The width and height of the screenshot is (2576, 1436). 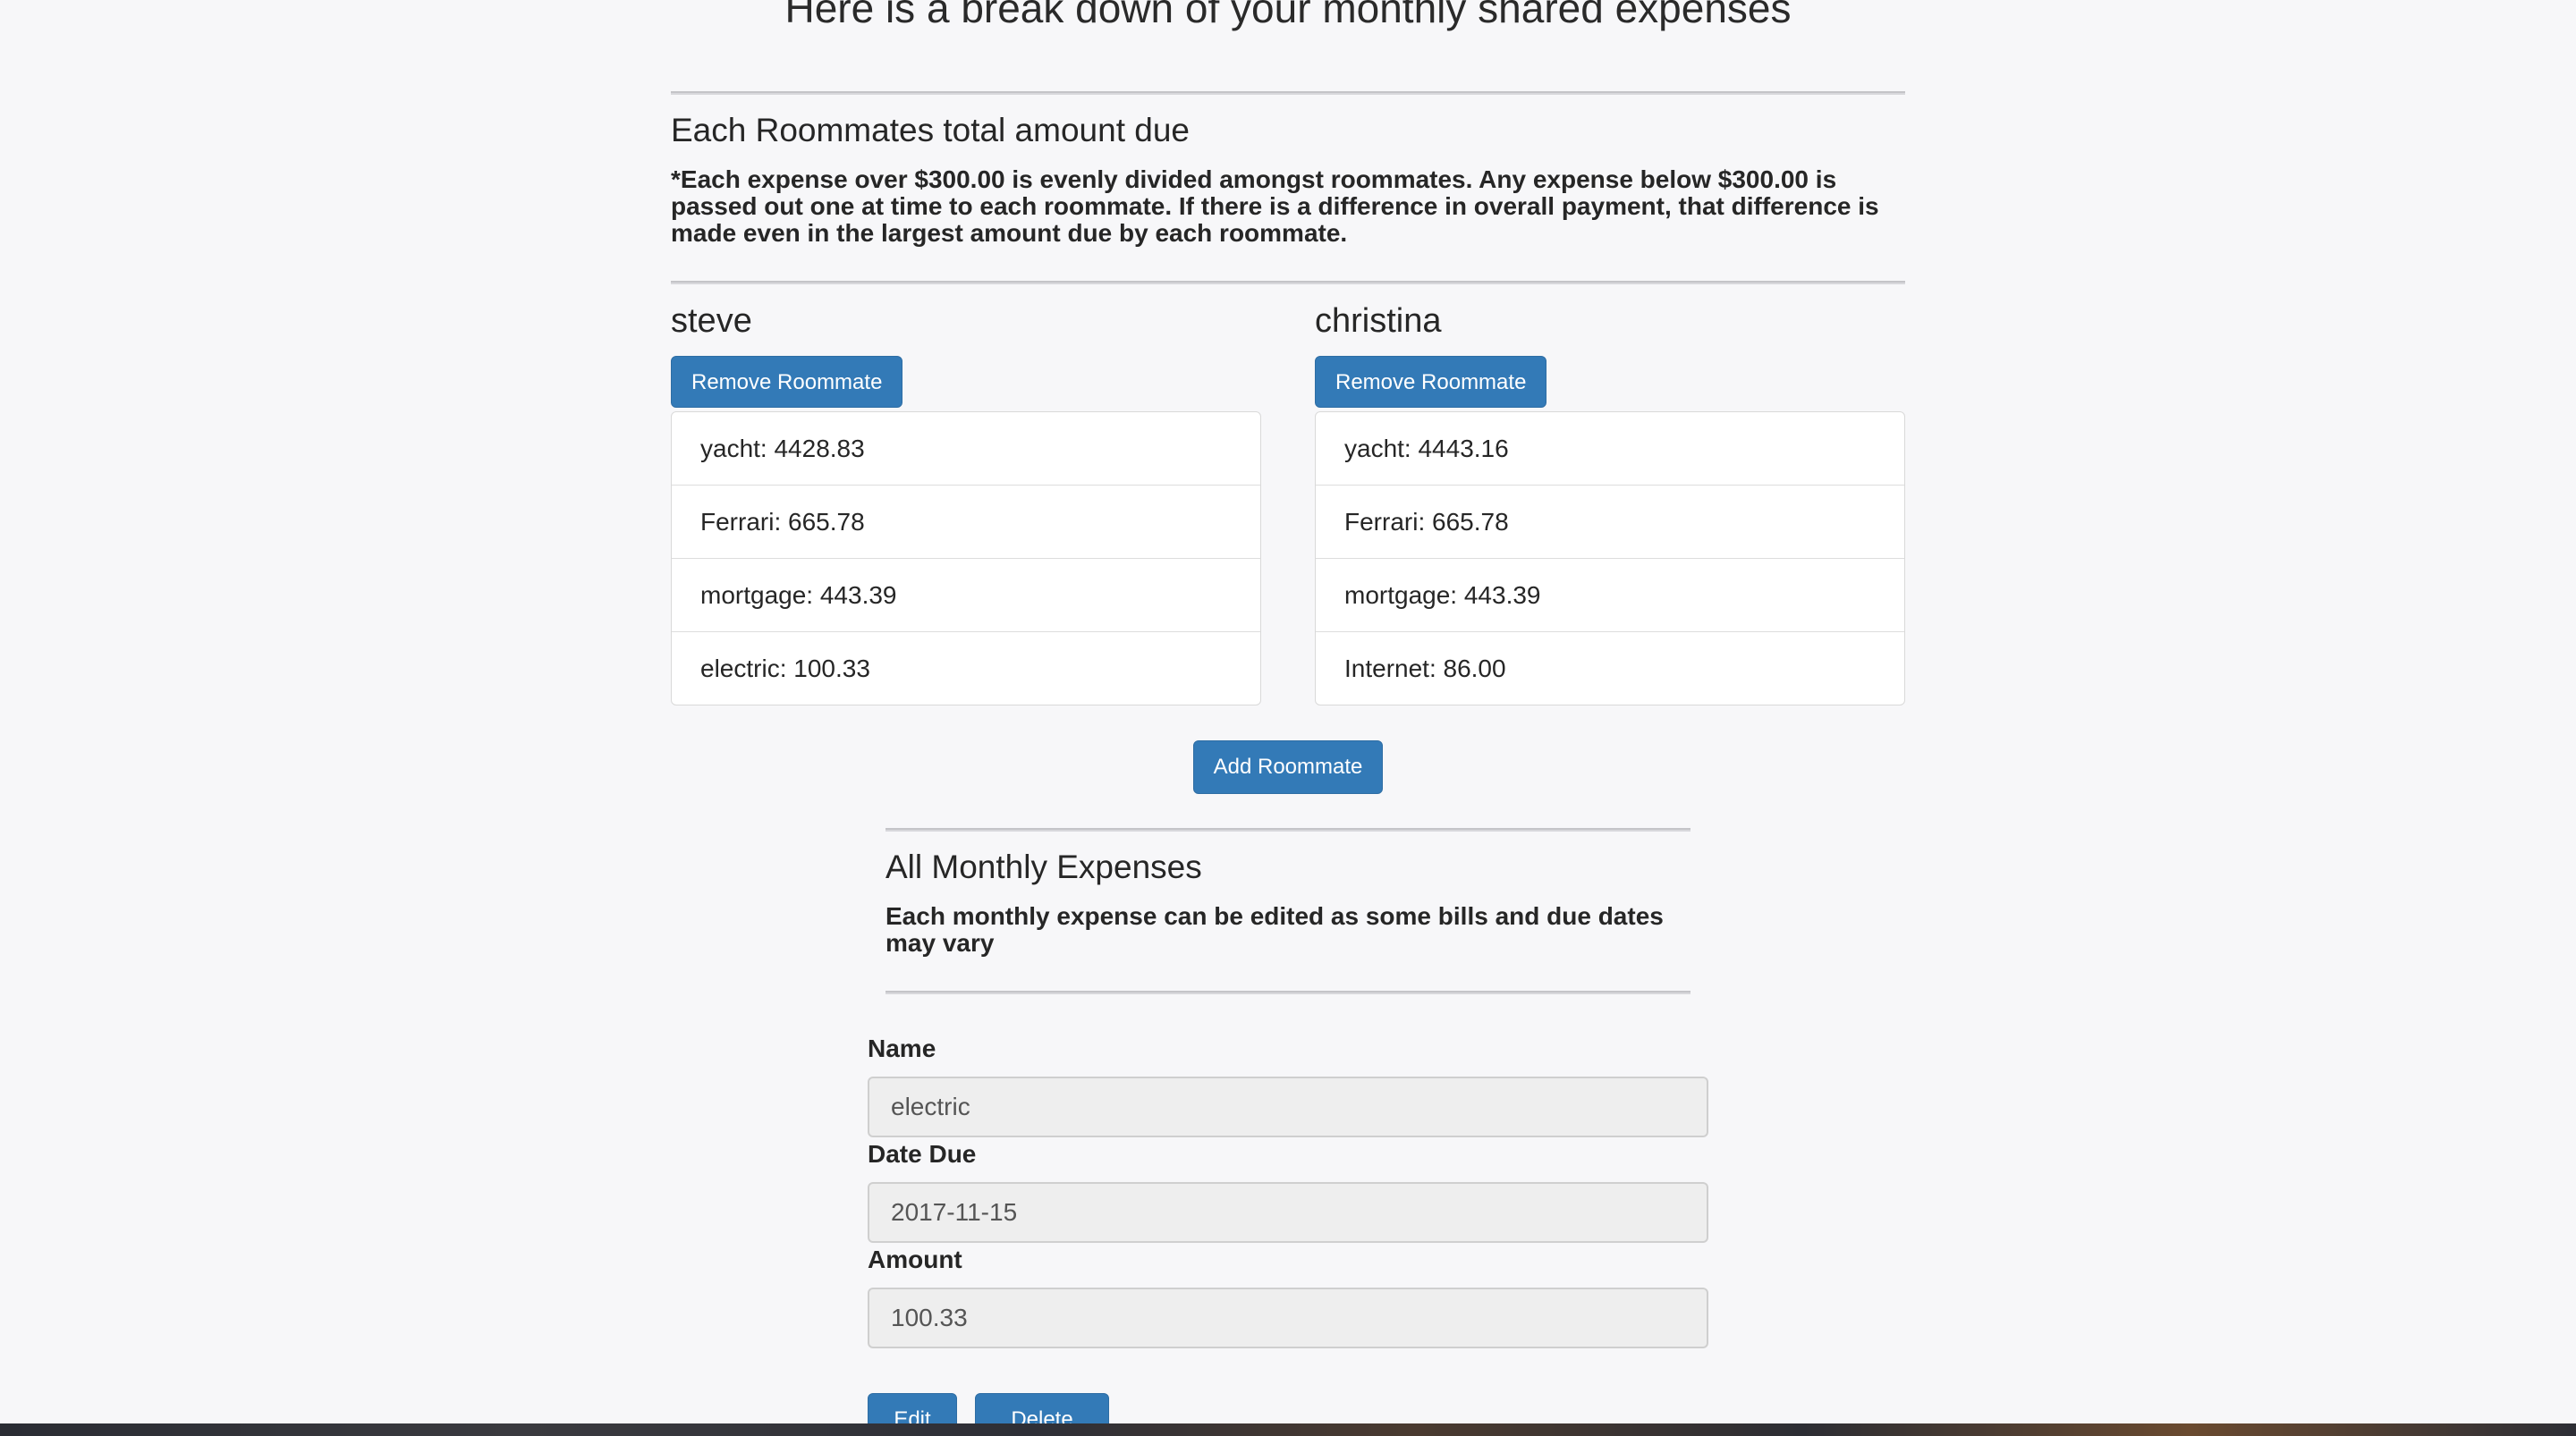 I want to click on divider-monthly-top, so click(x=1288, y=830).